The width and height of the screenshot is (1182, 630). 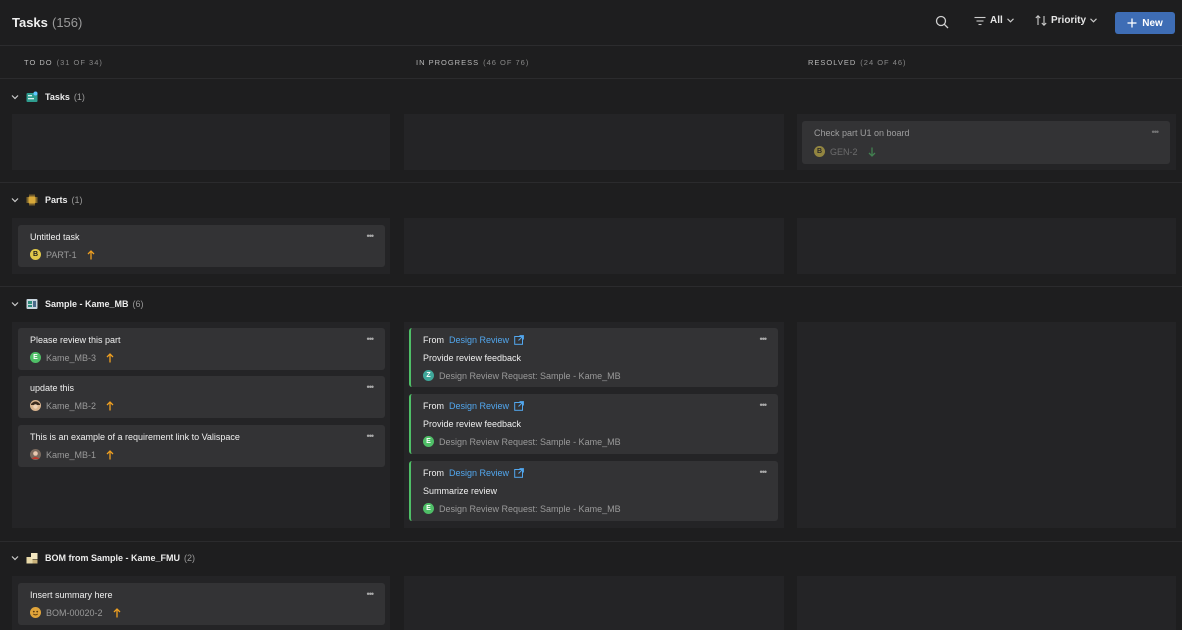 What do you see at coordinates (986, 142) in the screenshot?
I see `task-card-gen-2: Check part U1 on board ••• B GEN-2` at bounding box center [986, 142].